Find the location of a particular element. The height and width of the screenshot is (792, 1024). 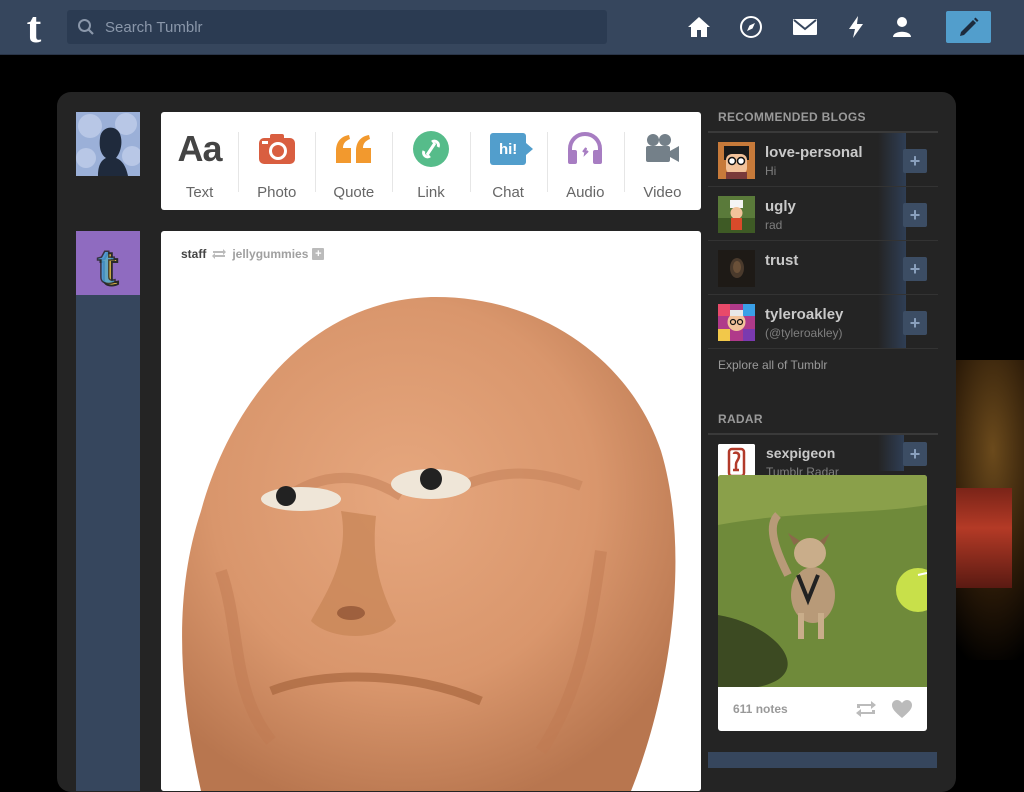

headphones-icon is located at coordinates (585, 149).